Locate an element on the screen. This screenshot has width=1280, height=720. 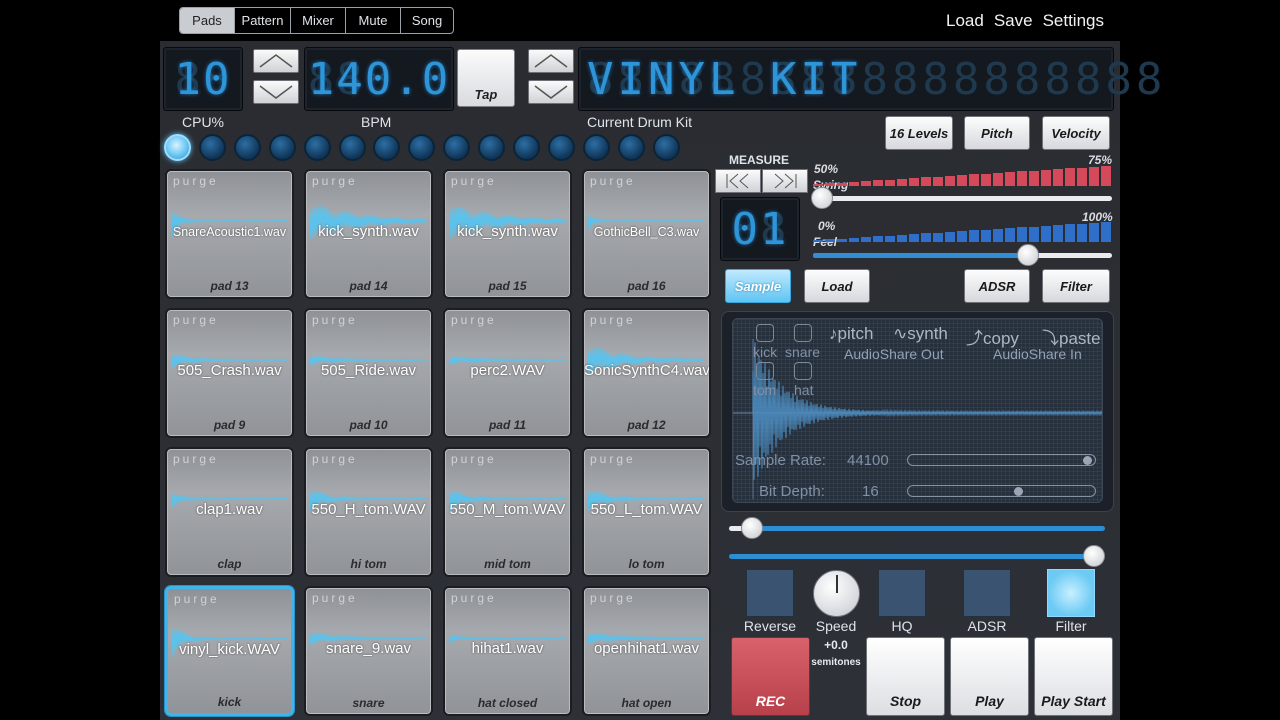
kit-up-button is located at coordinates (551, 61).